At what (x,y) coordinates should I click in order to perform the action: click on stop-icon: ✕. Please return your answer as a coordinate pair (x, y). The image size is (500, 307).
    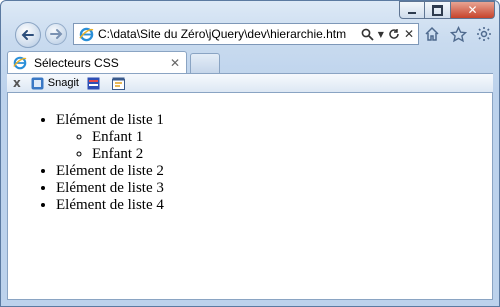
    Looking at the image, I should click on (409, 34).